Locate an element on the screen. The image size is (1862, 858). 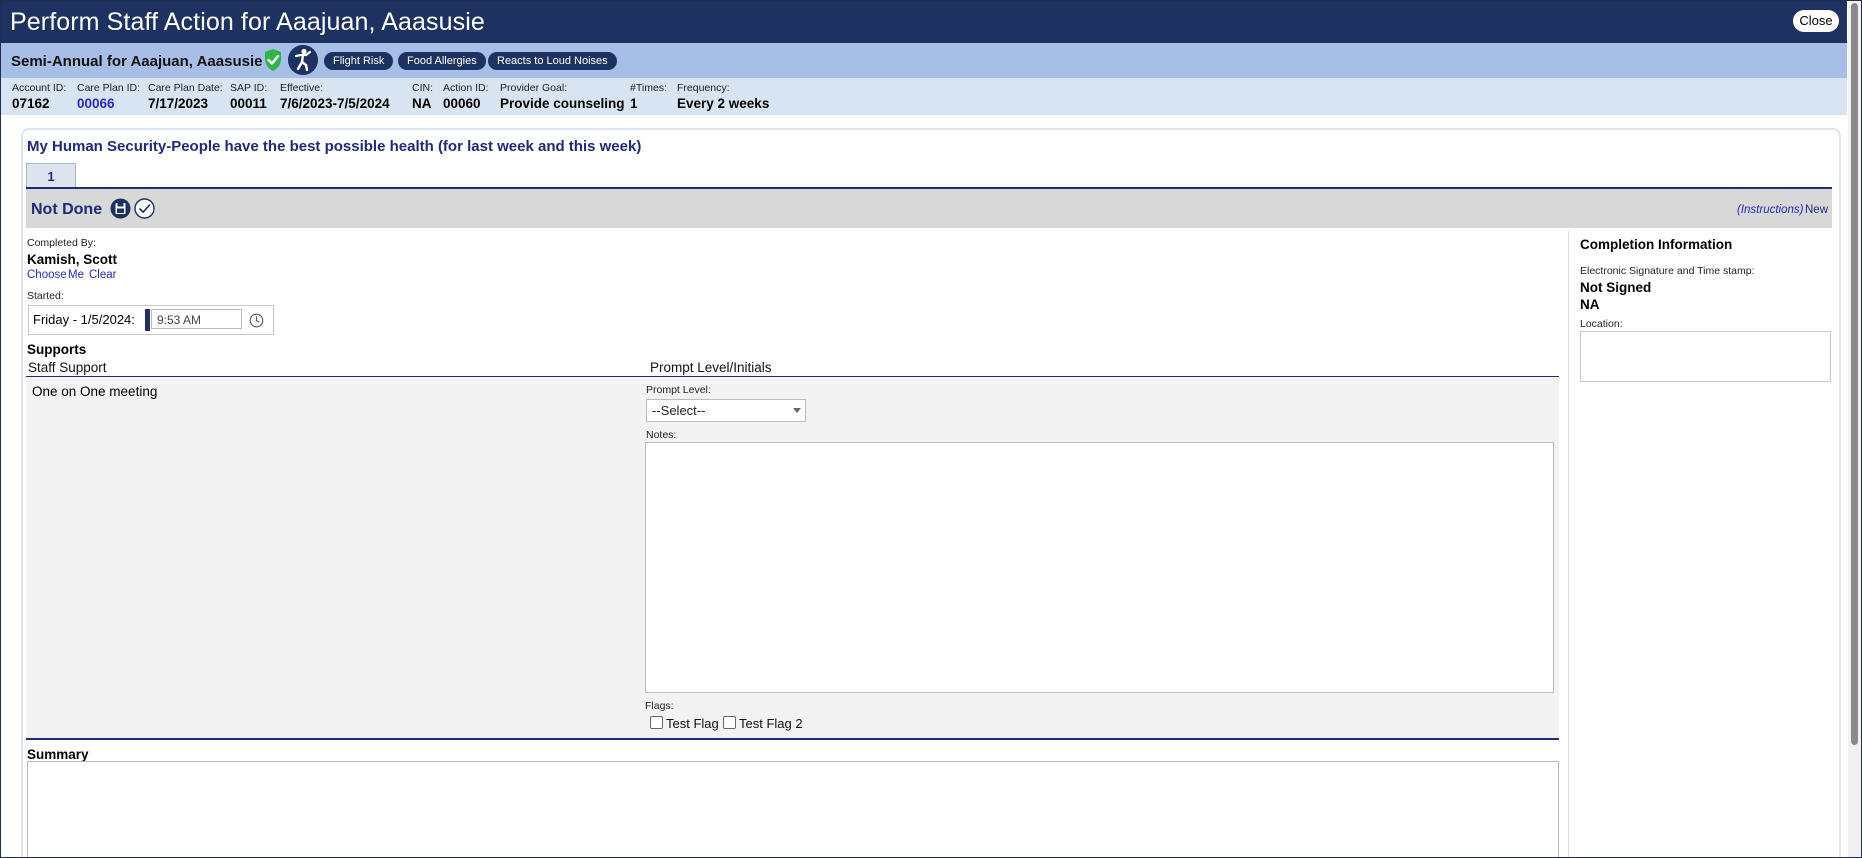
choose-link: Choose is located at coordinates (47, 275).